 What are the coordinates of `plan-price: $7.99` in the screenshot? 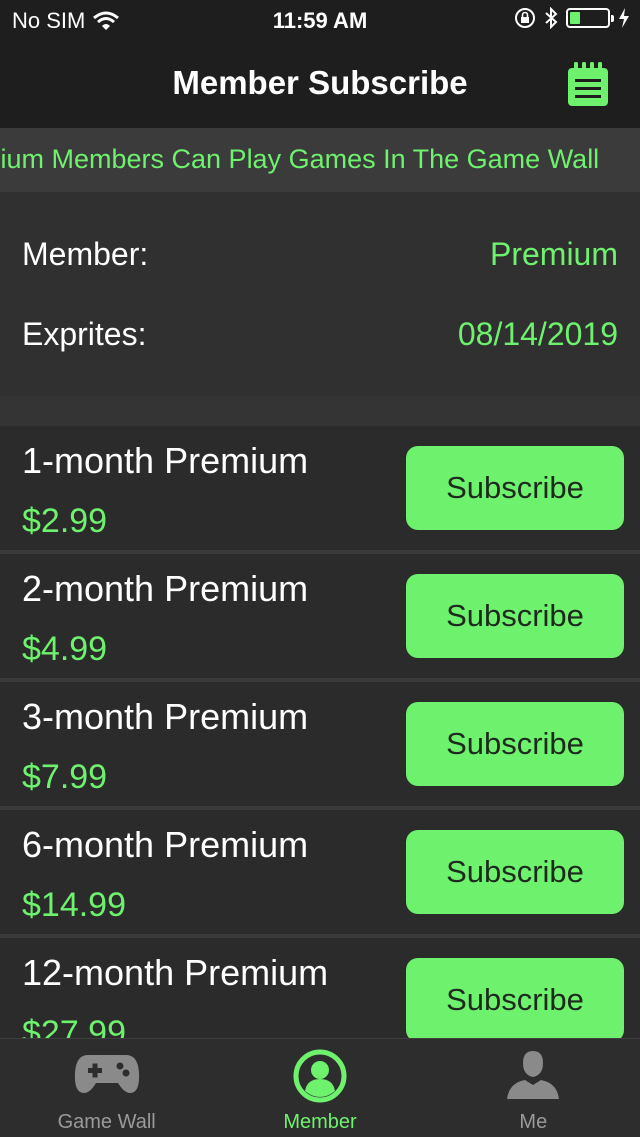 It's located at (65, 777).